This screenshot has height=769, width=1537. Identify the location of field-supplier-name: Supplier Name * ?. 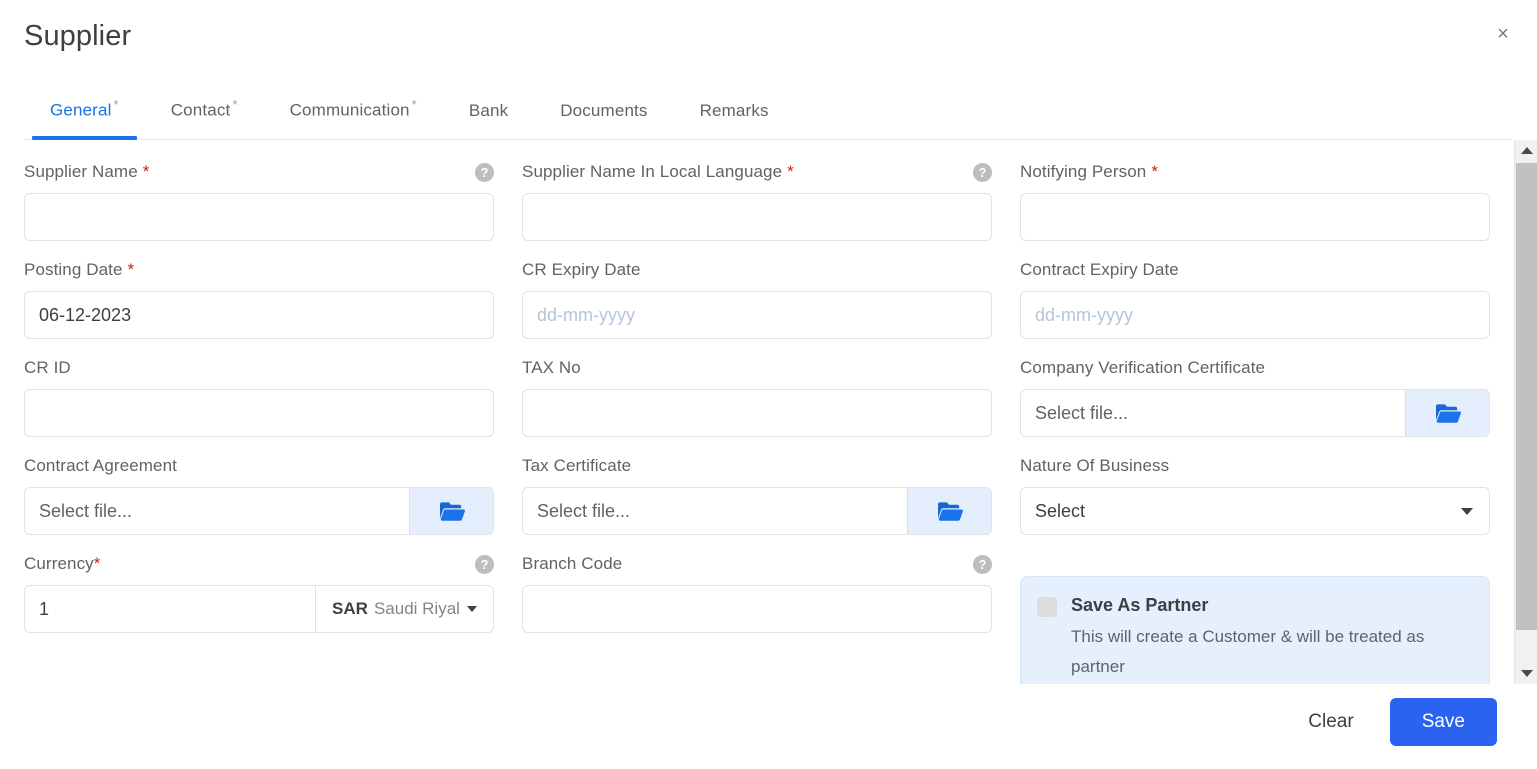
(259, 209).